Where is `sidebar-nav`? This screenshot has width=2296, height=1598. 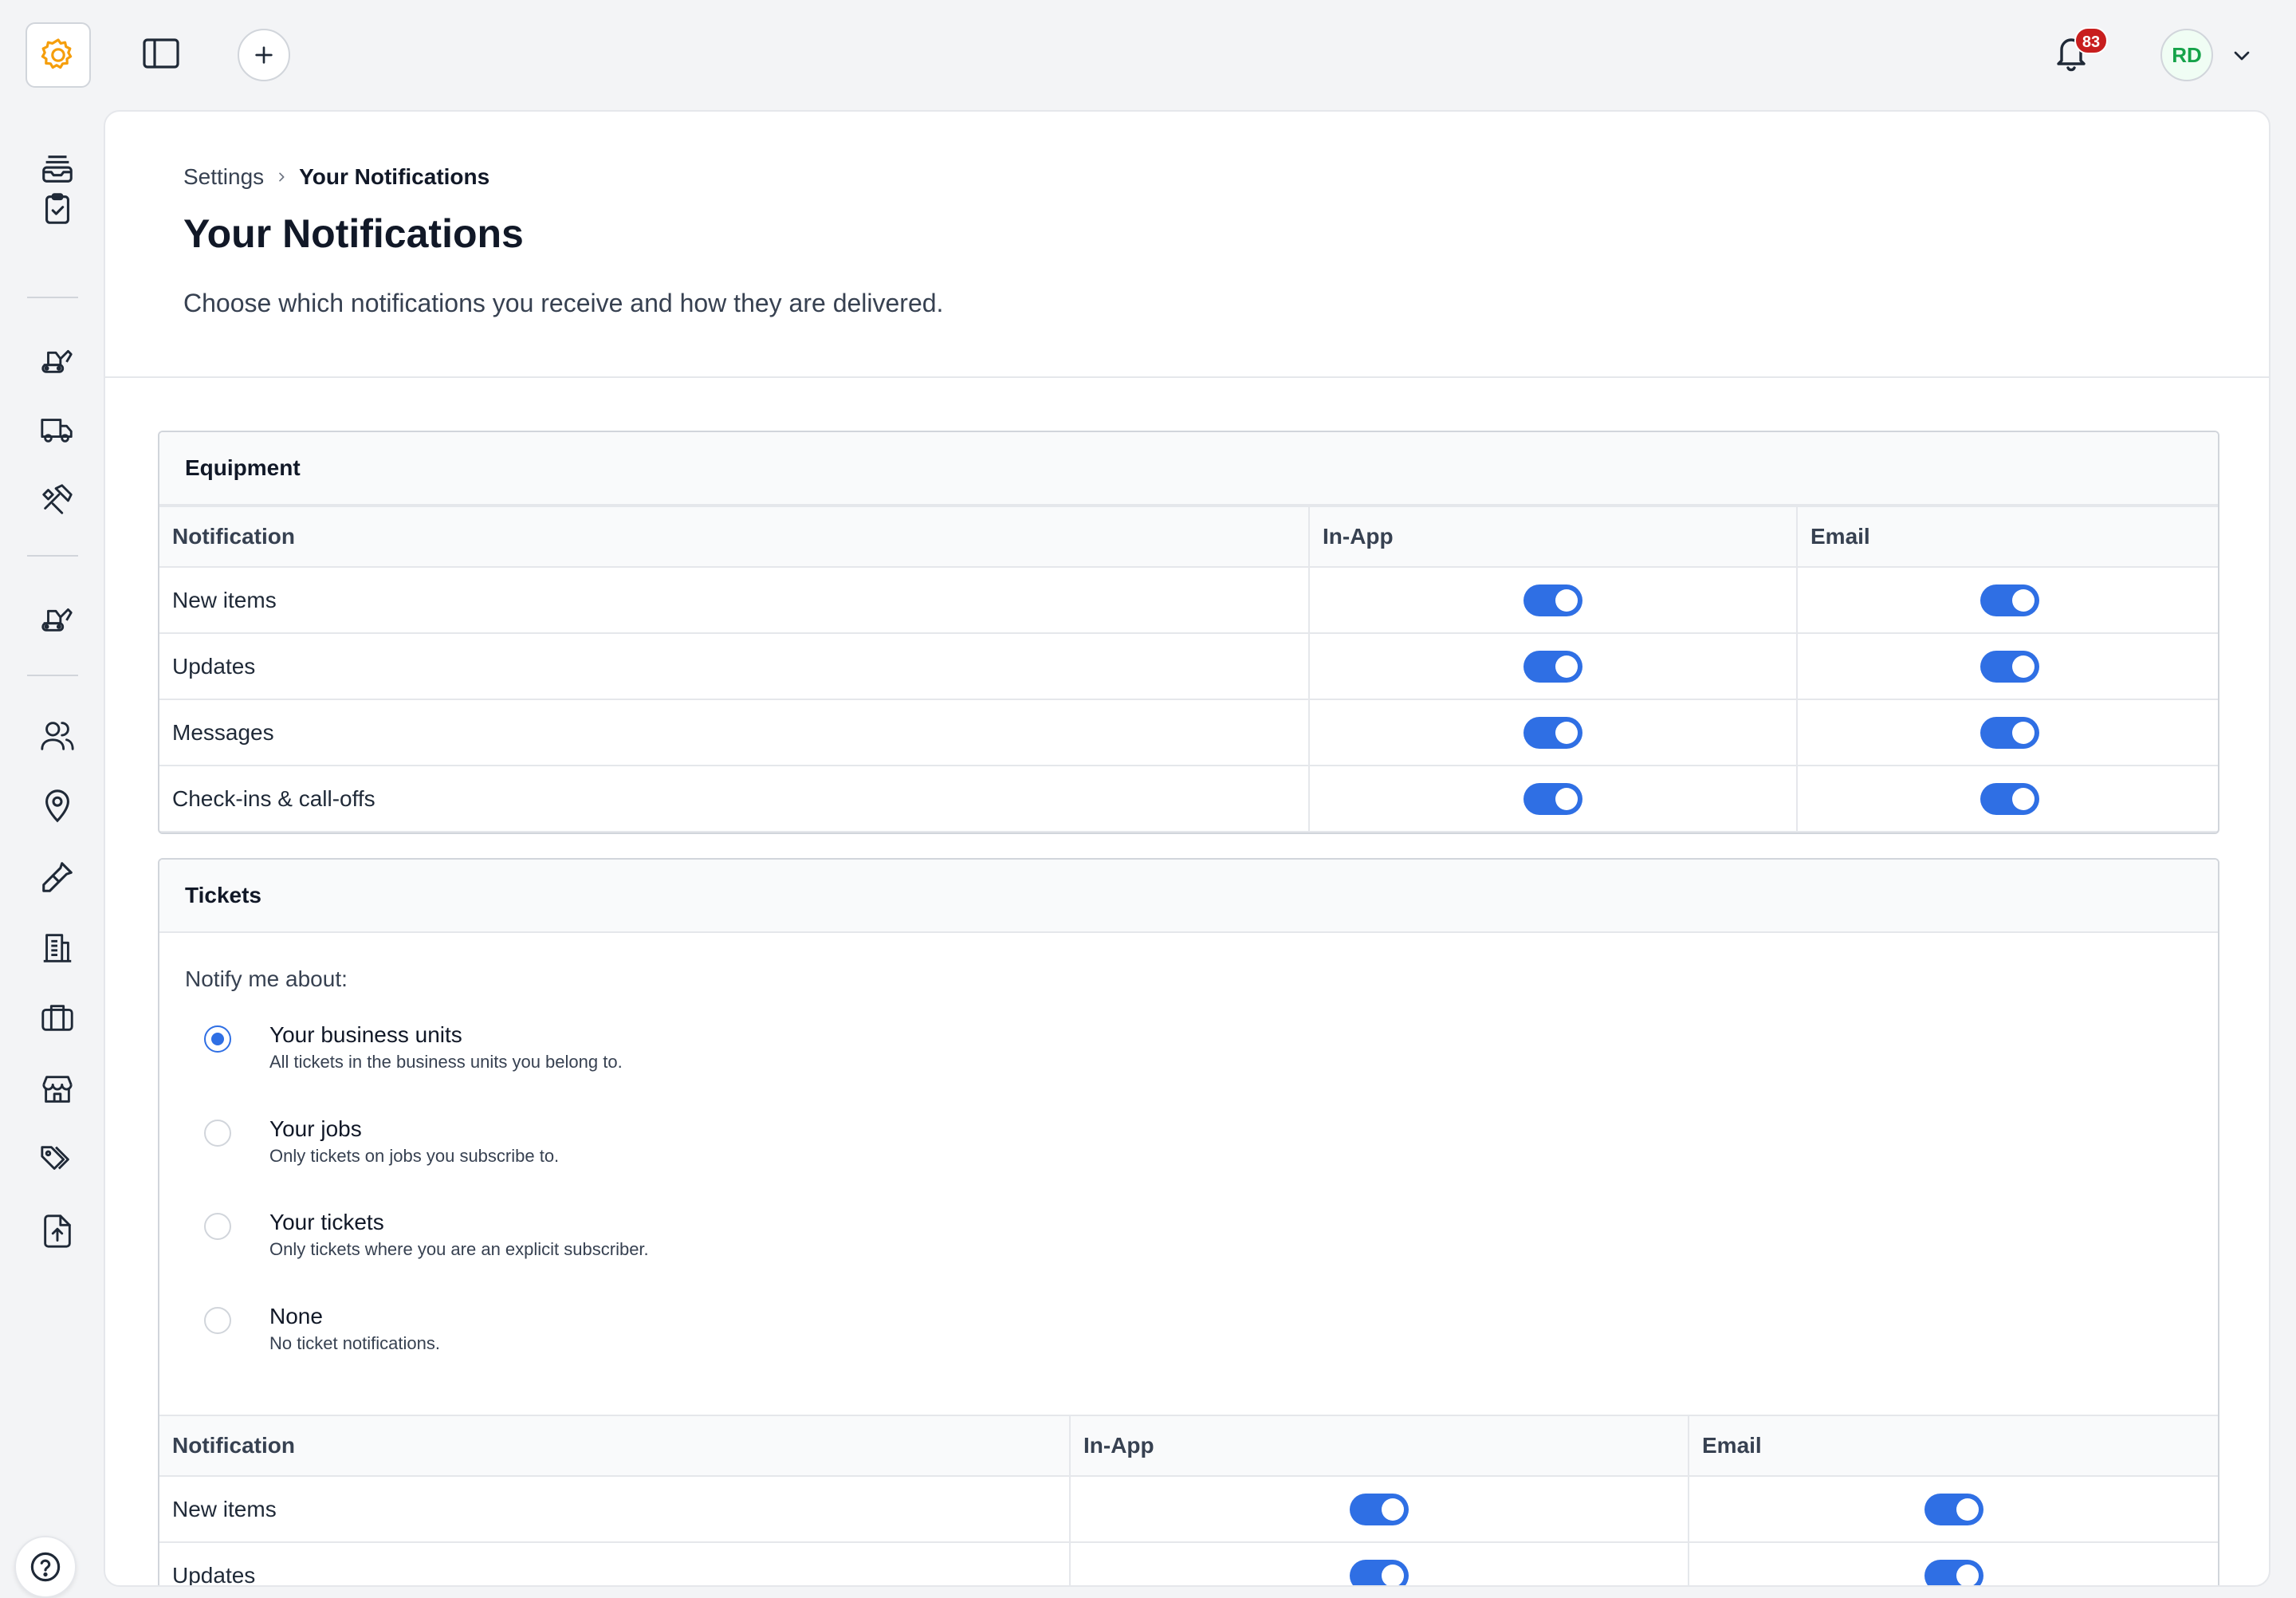 sidebar-nav is located at coordinates (52, 854).